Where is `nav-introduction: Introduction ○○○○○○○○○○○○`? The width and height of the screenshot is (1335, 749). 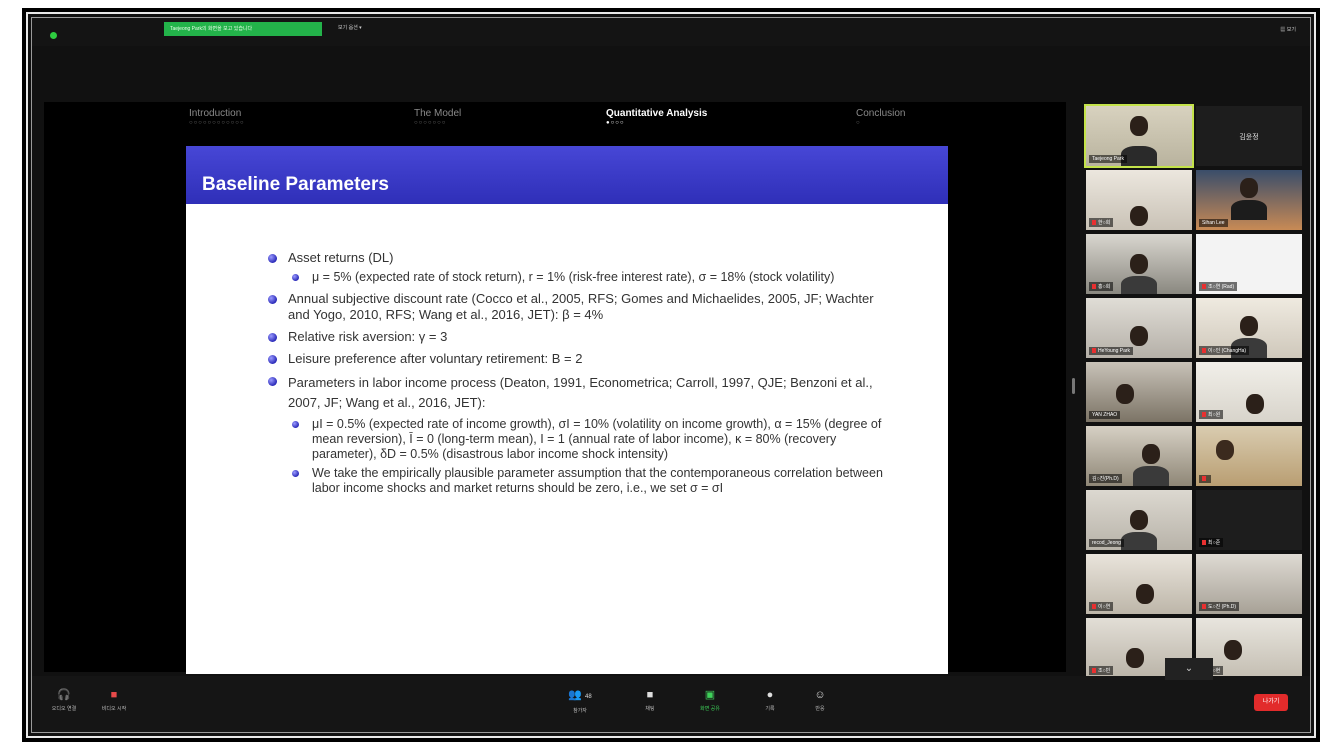
nav-introduction: Introduction ○○○○○○○○○○○○ is located at coordinates (217, 117).